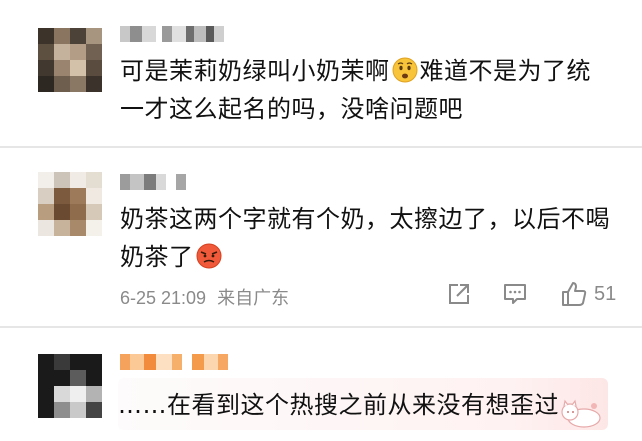 This screenshot has height=441, width=642. Describe the element at coordinates (404, 70) in the screenshot. I see `anxious-face-icon` at that location.